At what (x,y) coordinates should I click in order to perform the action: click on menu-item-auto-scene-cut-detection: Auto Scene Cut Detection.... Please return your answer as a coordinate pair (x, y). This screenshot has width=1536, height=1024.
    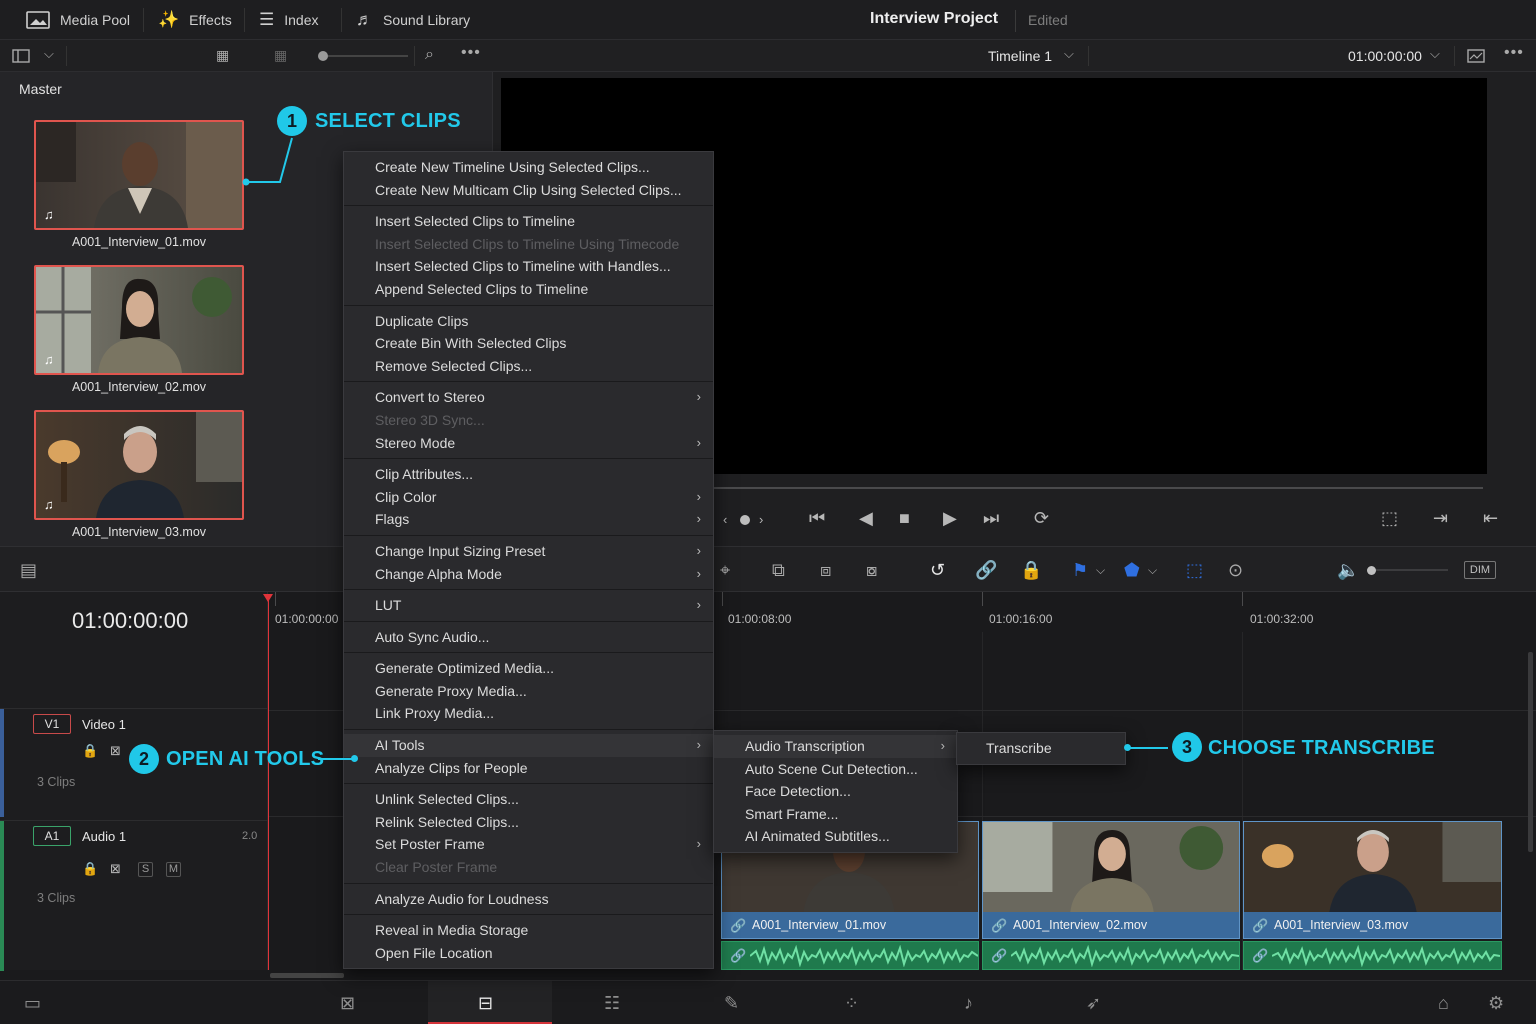
    Looking at the image, I should click on (835, 769).